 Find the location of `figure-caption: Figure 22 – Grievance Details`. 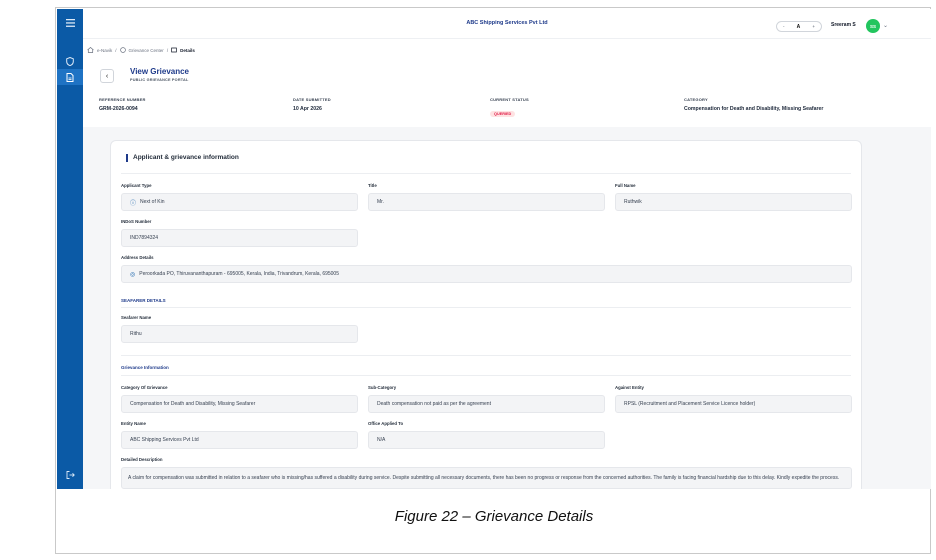

figure-caption: Figure 22 – Grievance Details is located at coordinates (494, 516).